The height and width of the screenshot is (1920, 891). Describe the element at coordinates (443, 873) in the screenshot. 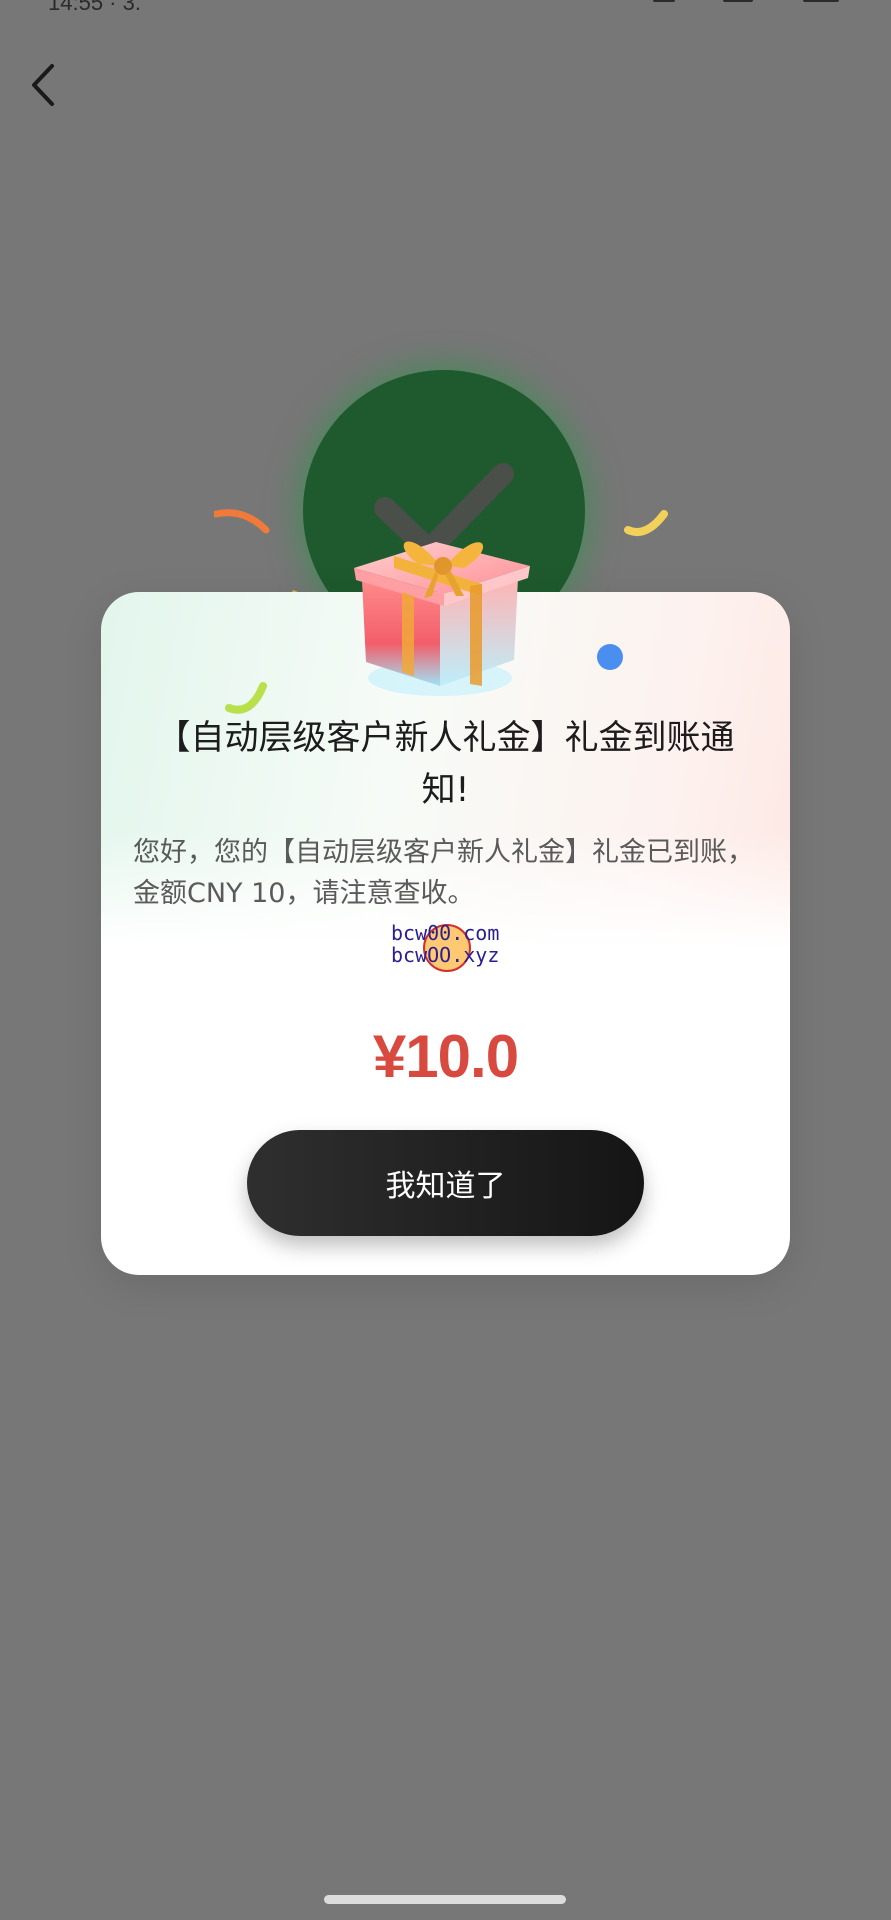

I see `dialog-message: 您好，您的【自动层级客户新人礼金】礼金已到账，金额CNY 10，请注意查收。` at that location.